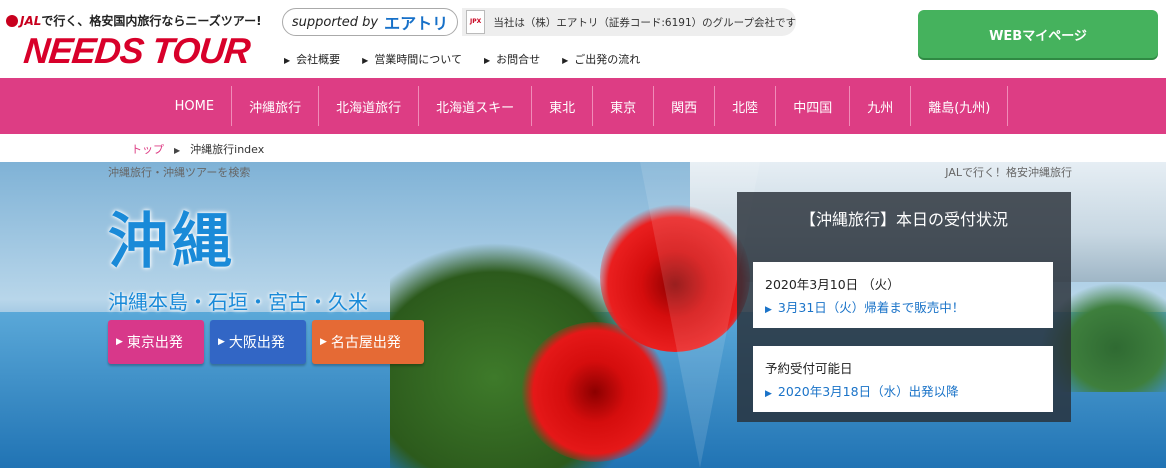 Image resolution: width=1166 pixels, height=468 pixels. What do you see at coordinates (903, 219) in the screenshot?
I see `status-title: 【沖縄旅行】本日の受付状況` at bounding box center [903, 219].